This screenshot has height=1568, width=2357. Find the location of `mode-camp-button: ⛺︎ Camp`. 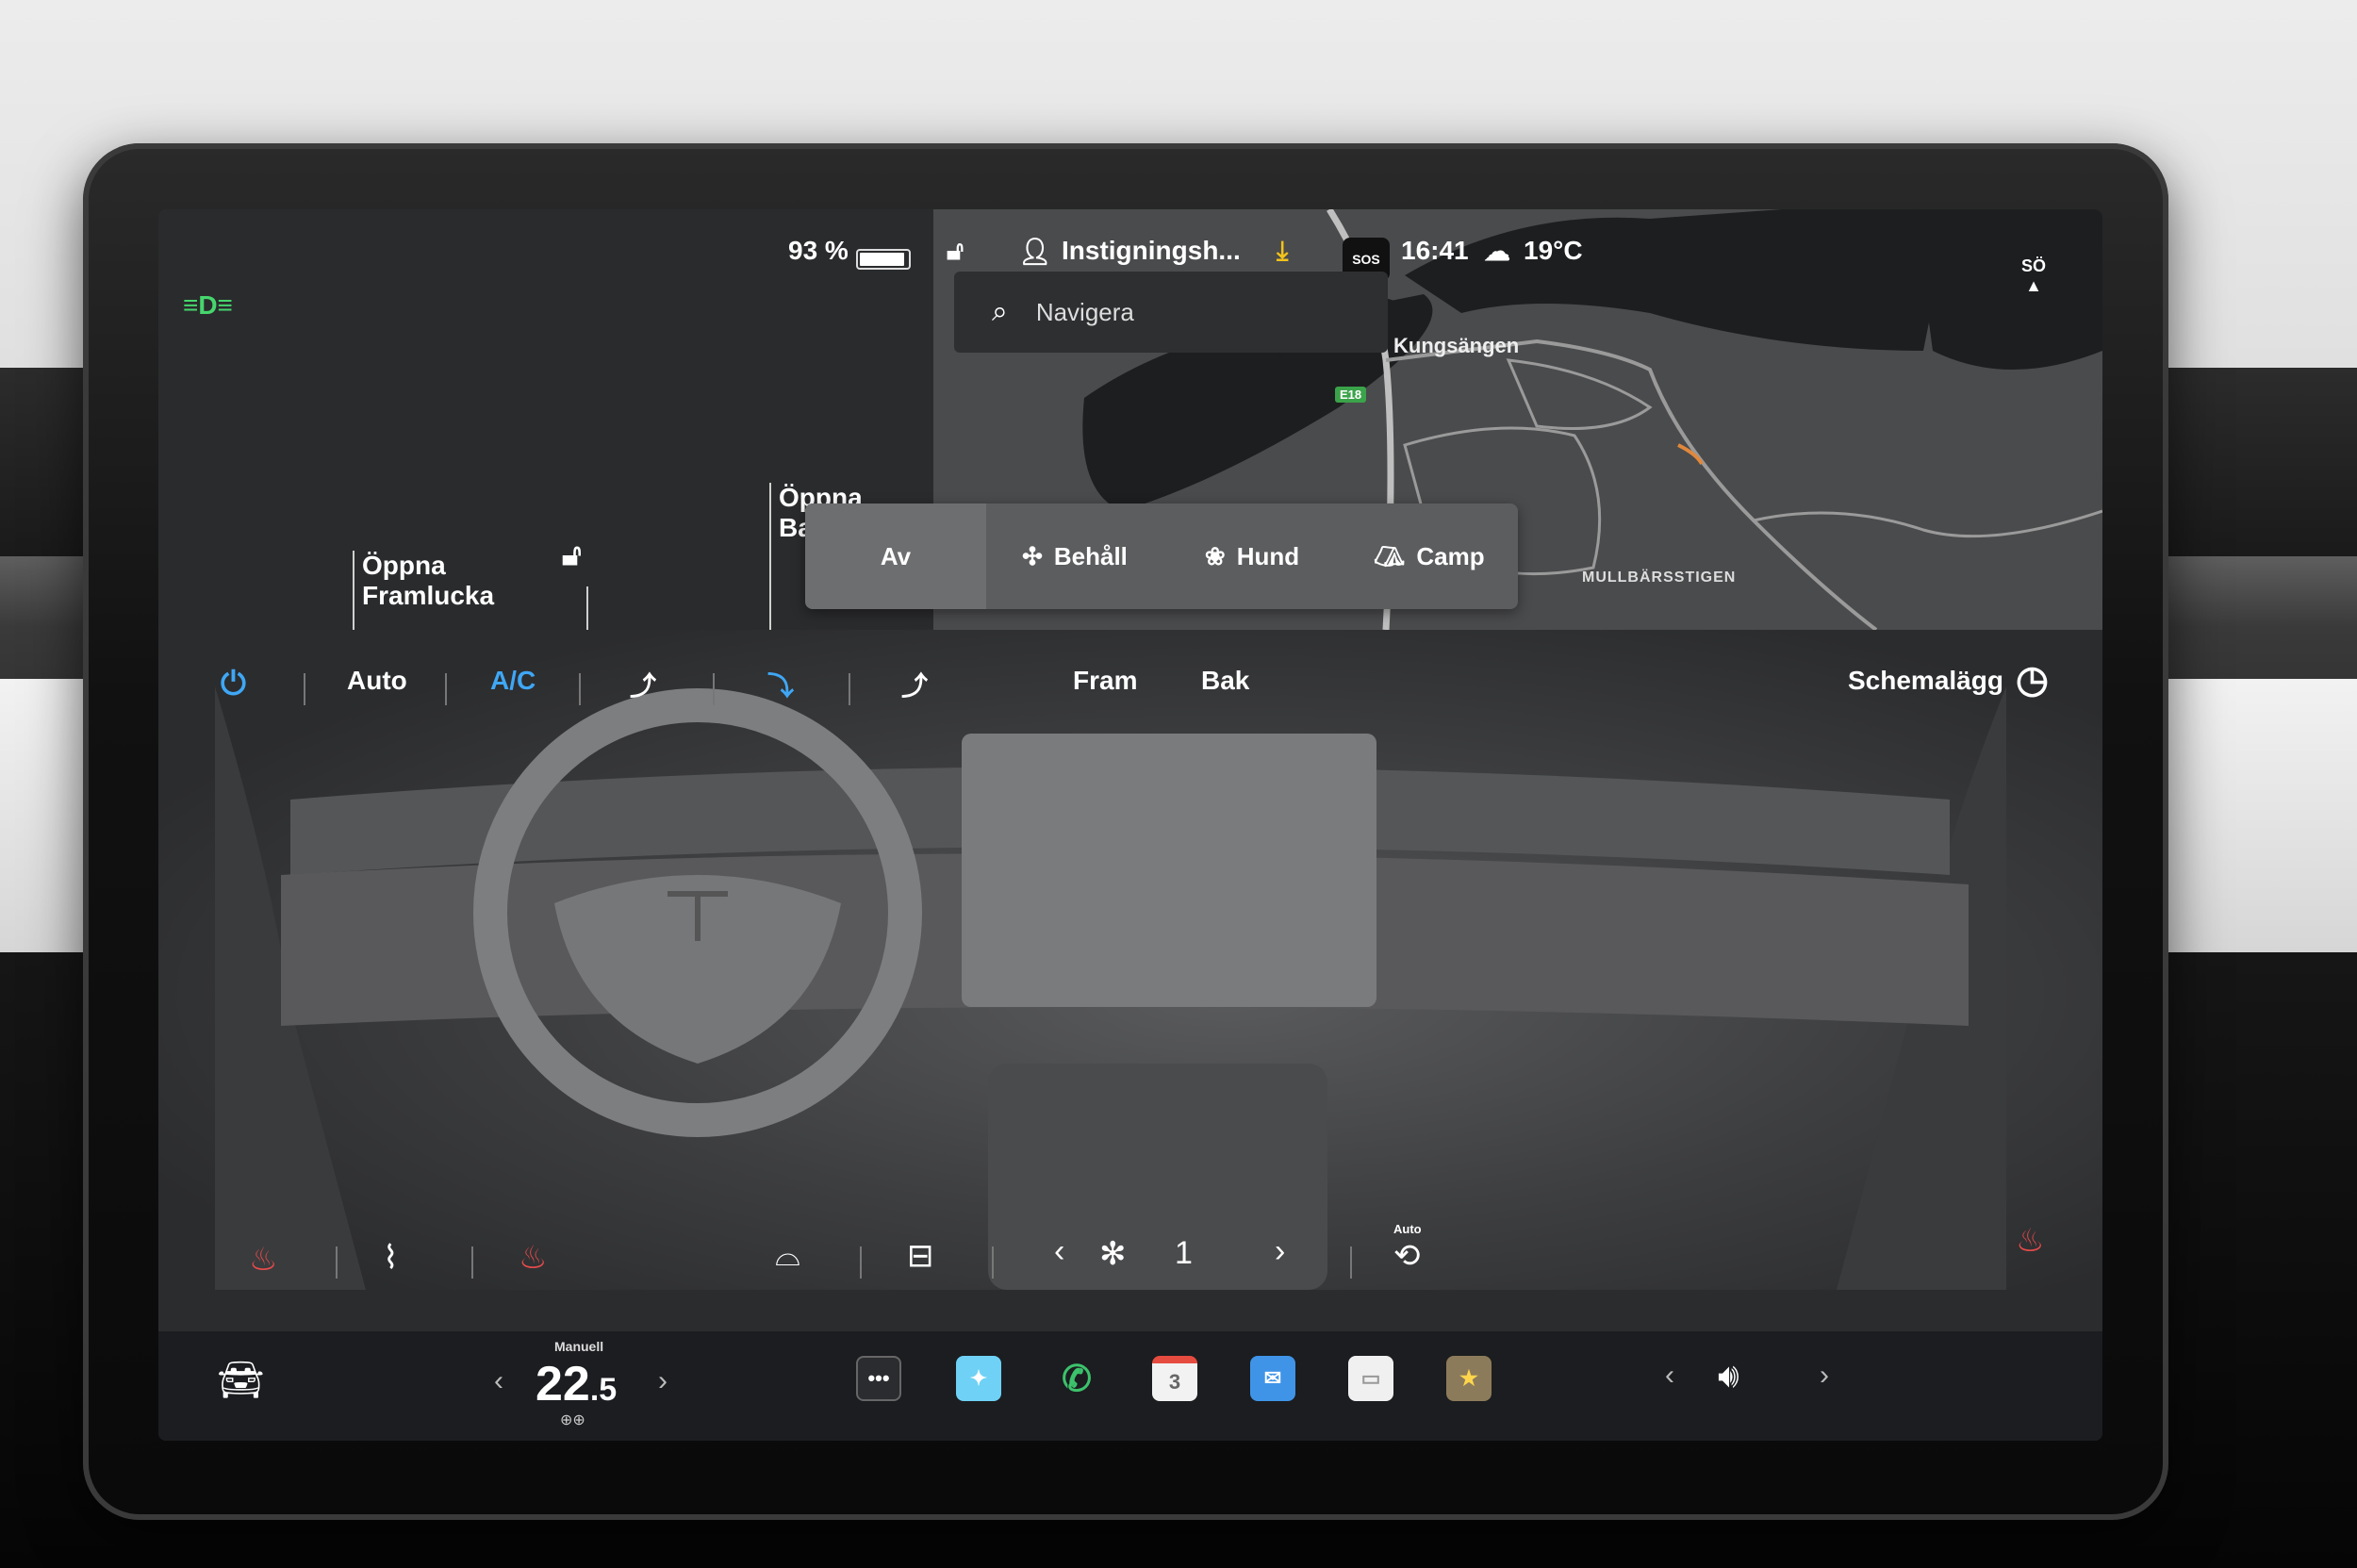

mode-camp-button: ⛺︎ Camp is located at coordinates (1429, 556).